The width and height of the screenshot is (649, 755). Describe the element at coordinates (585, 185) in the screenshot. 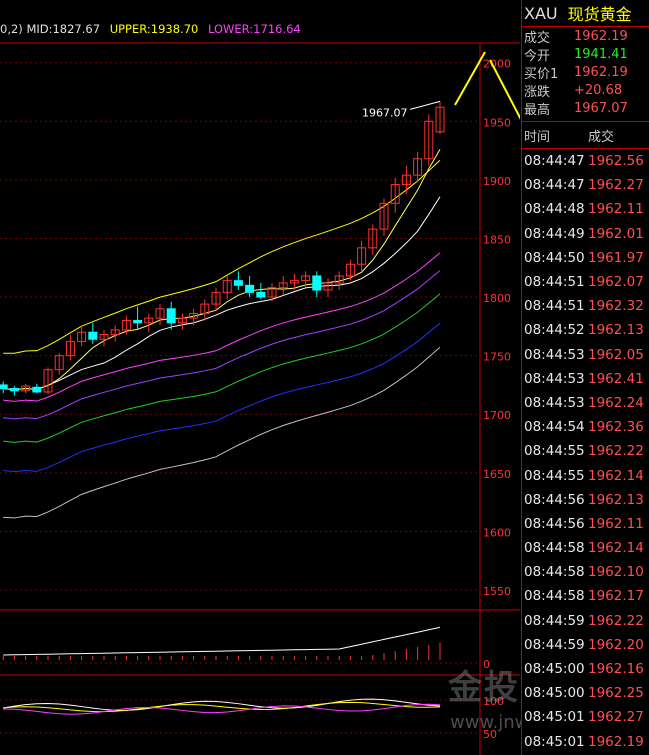

I see `tick-row: 08:44:47 1962.27` at that location.